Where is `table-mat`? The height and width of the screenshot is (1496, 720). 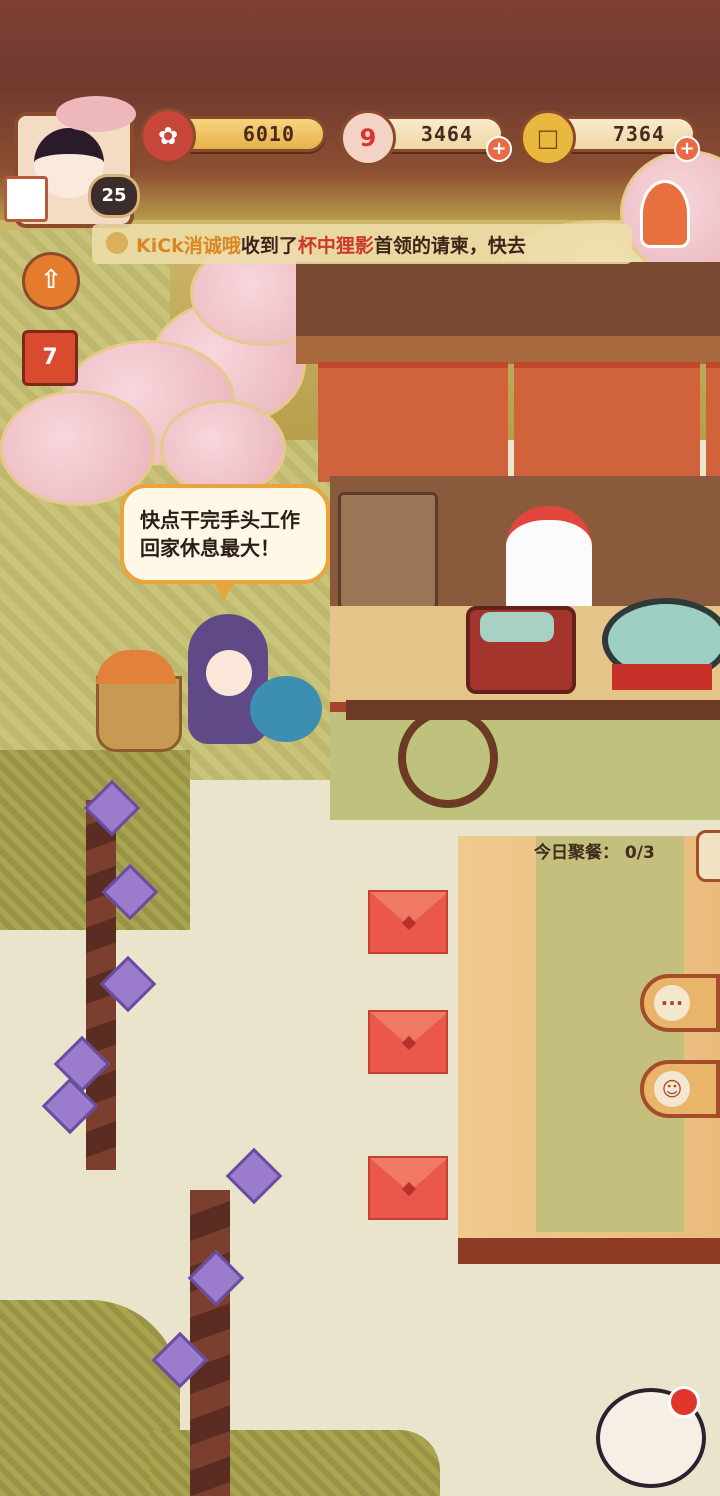
table-mat is located at coordinates (610, 1034).